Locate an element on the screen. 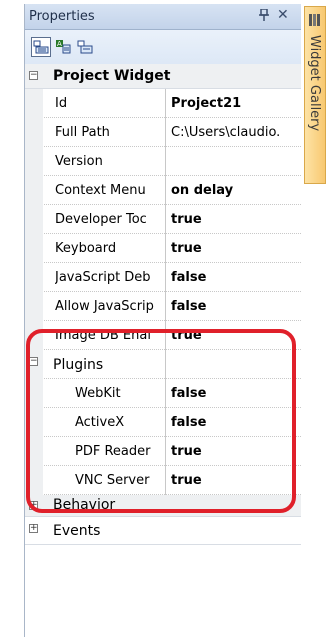  categorized-view-icon is located at coordinates (41, 47).